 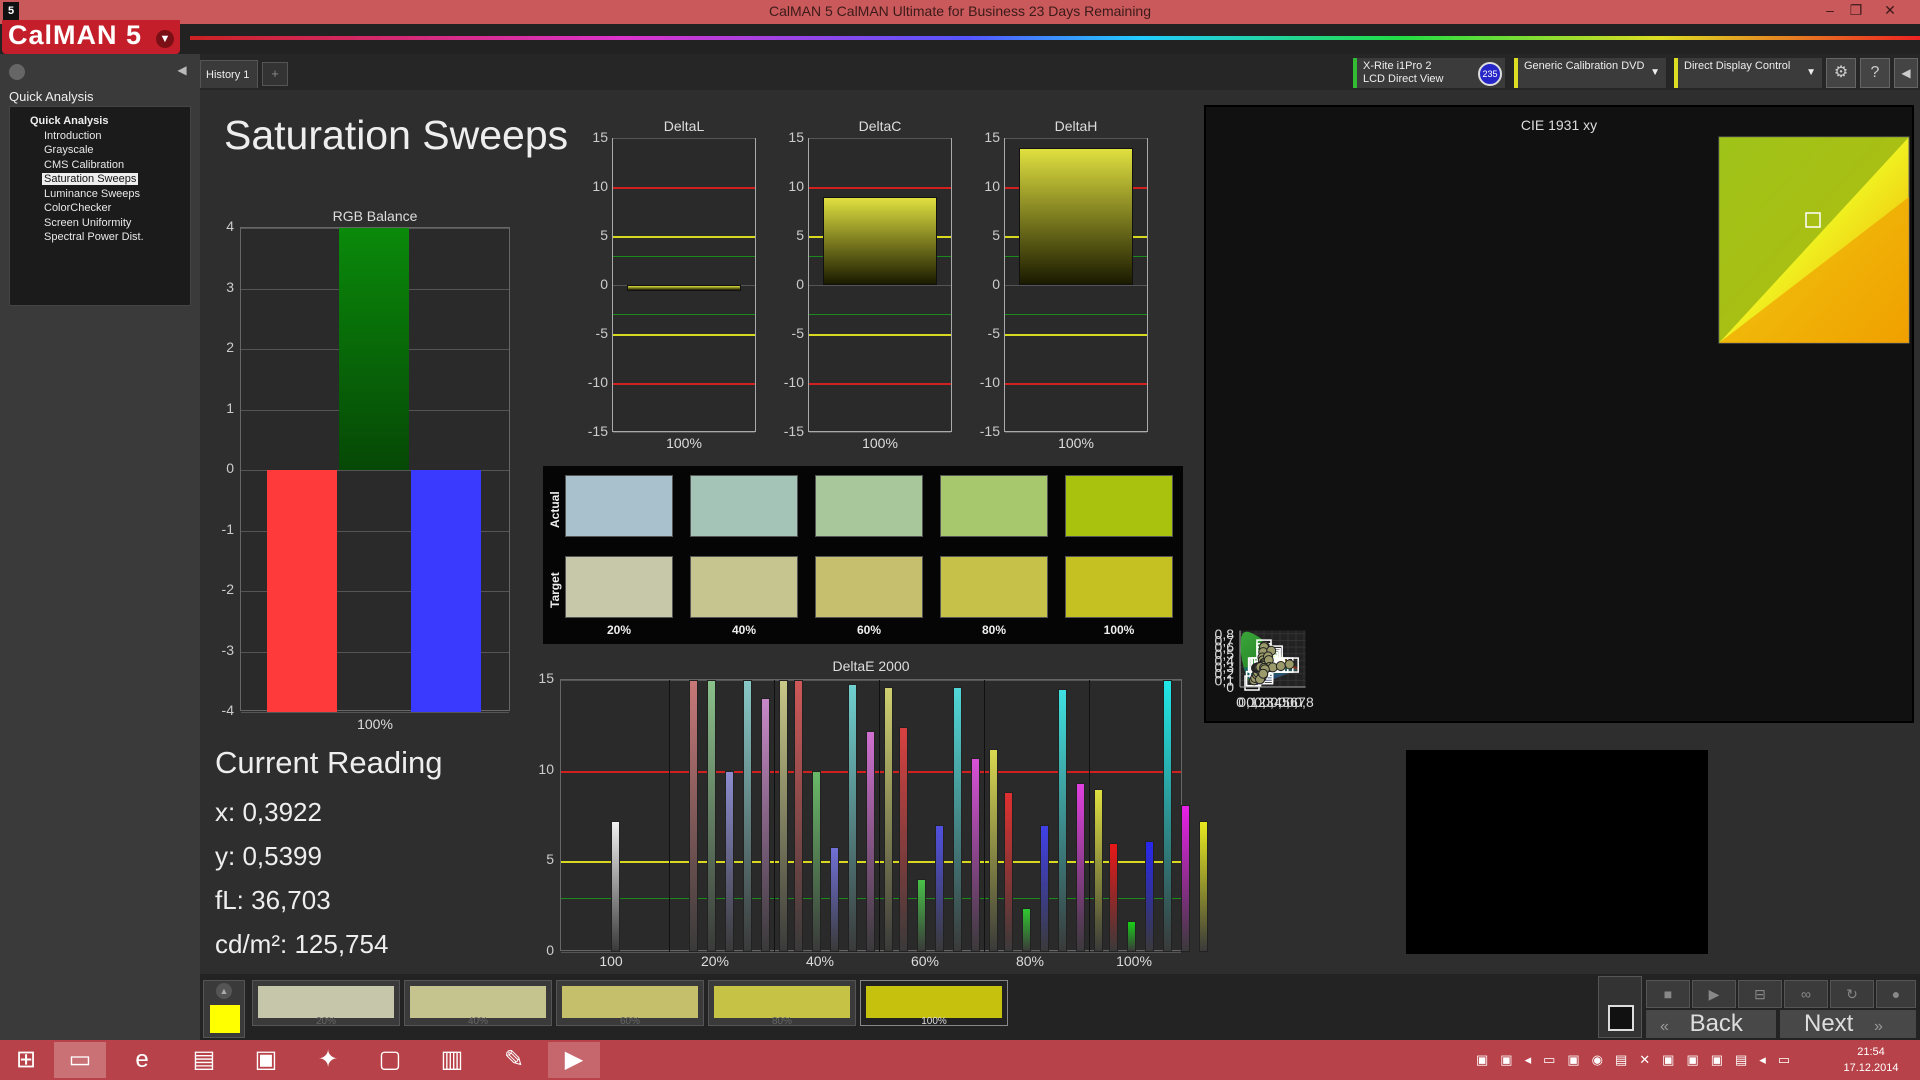 I want to click on clock: 21:54 17.12.2014, so click(x=1871, y=1060).